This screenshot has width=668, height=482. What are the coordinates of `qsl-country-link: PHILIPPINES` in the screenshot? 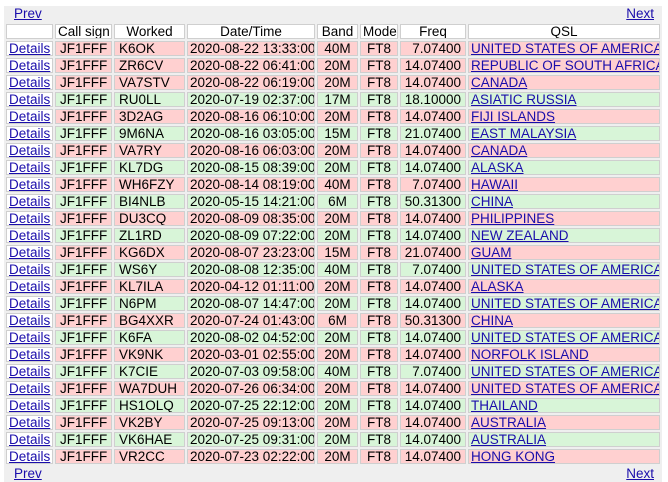 It's located at (512, 218).